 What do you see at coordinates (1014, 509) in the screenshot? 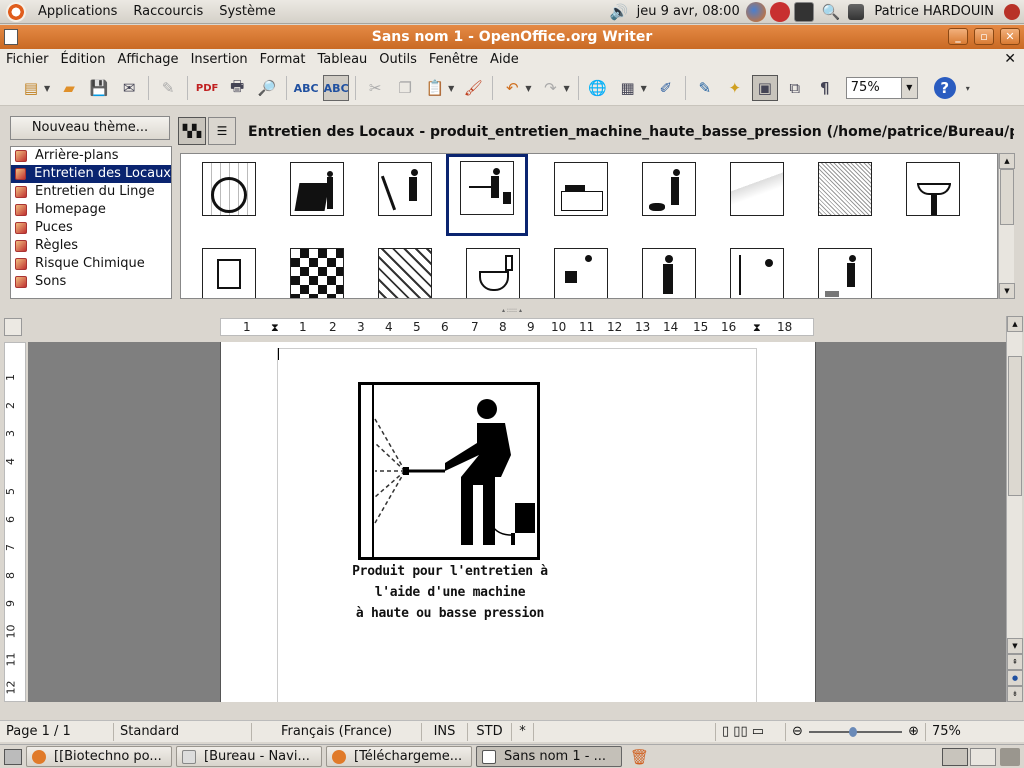
I see `document-scrollbar: ▲ ▼ ⇞ ● ⇟` at bounding box center [1014, 509].